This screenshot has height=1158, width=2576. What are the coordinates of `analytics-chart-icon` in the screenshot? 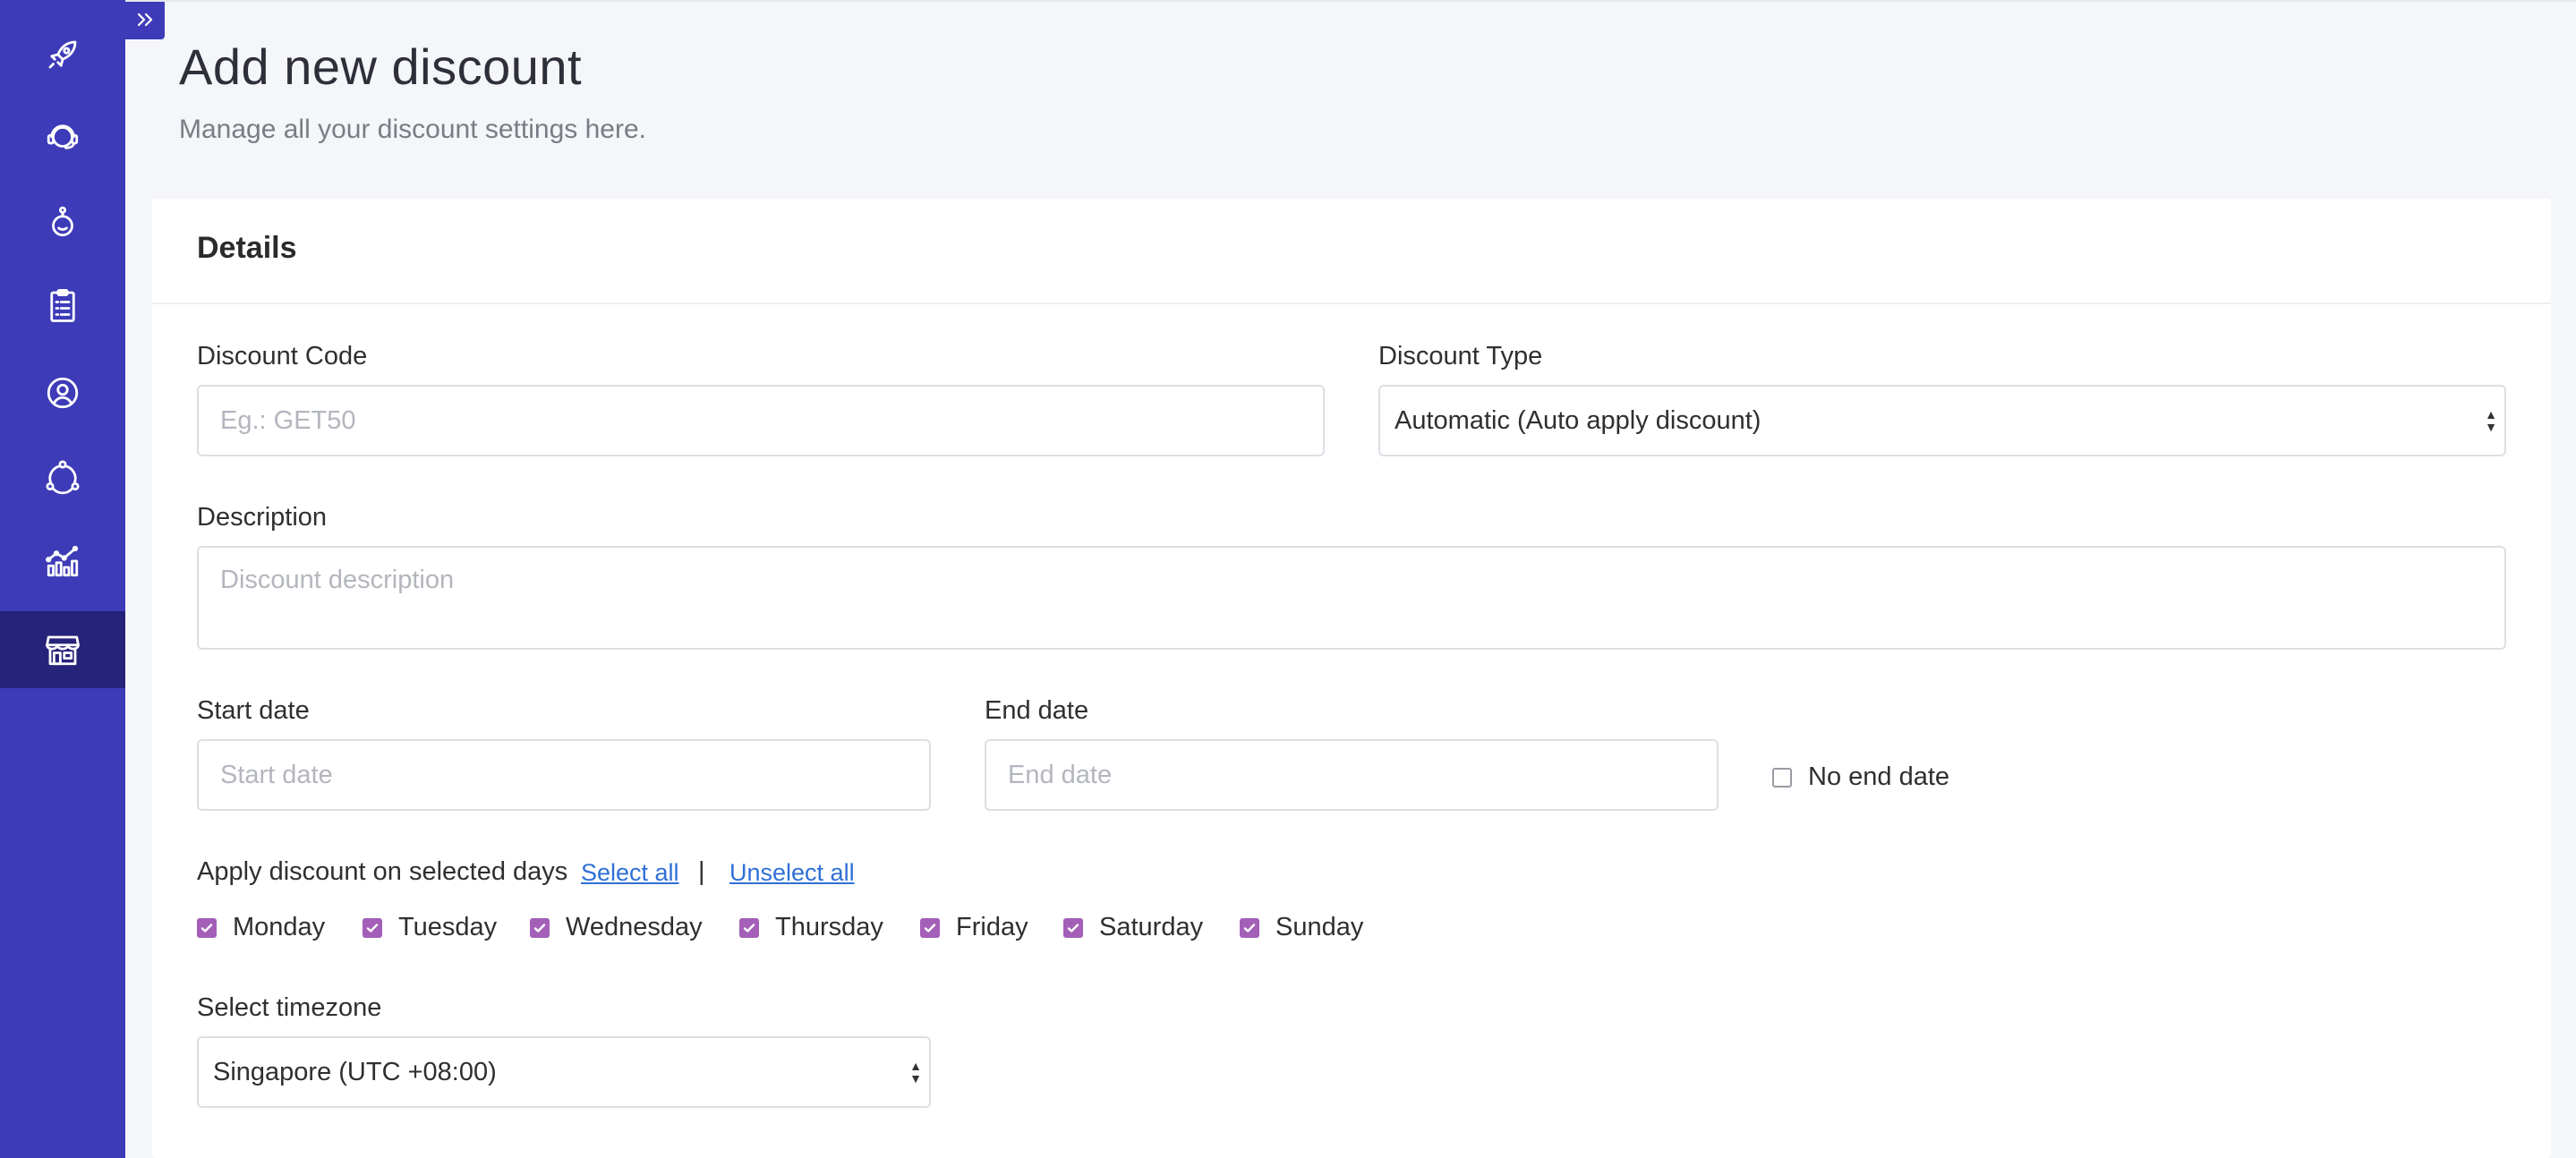 It's located at (62, 561).